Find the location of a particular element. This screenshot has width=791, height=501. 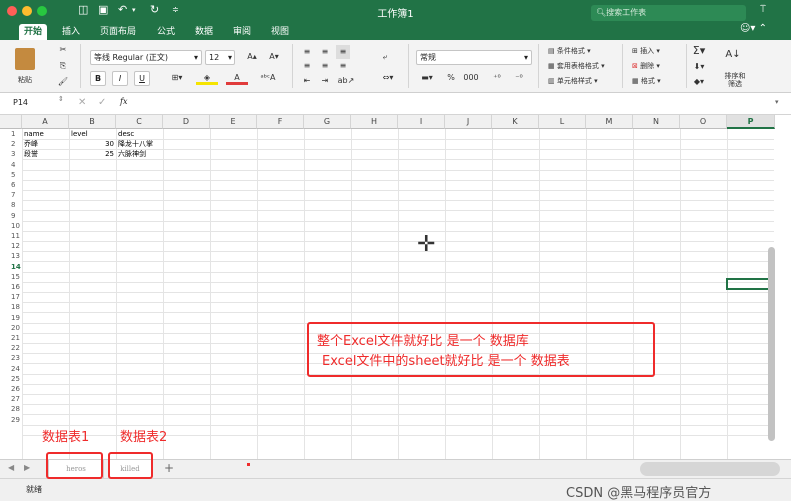

row-header: 5 is located at coordinates (11, 175).